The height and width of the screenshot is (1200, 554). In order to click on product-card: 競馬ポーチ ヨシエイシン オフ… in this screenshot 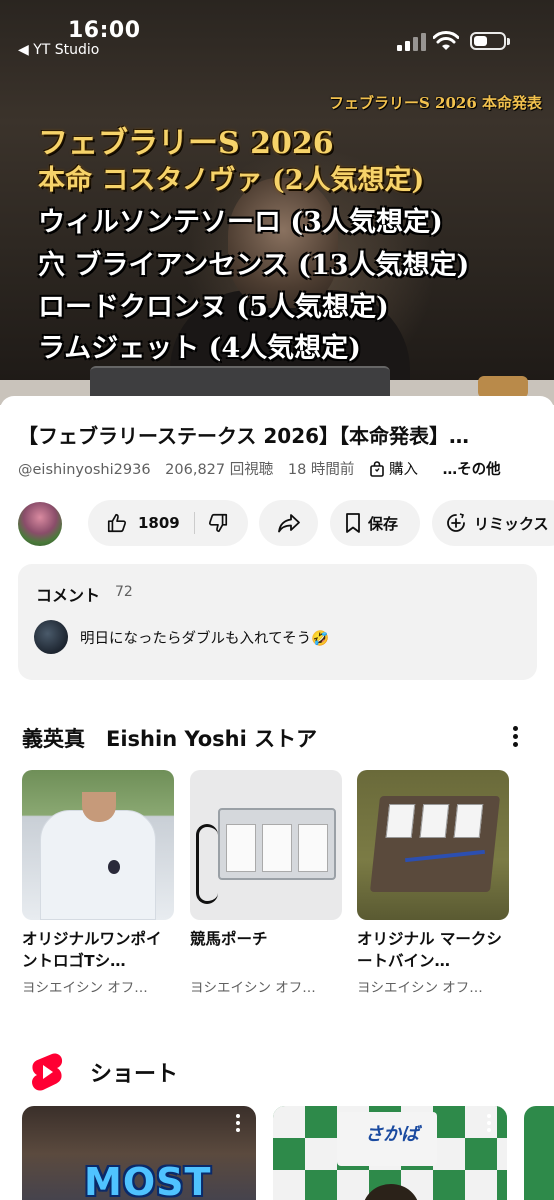, I will do `click(266, 883)`.